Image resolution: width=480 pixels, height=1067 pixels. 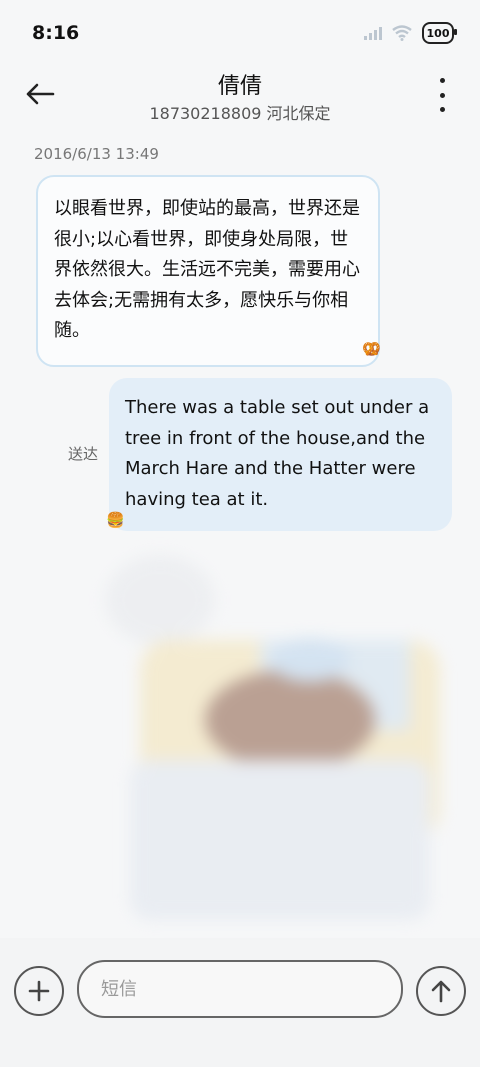 I want to click on status-time: 8:16, so click(x=56, y=33).